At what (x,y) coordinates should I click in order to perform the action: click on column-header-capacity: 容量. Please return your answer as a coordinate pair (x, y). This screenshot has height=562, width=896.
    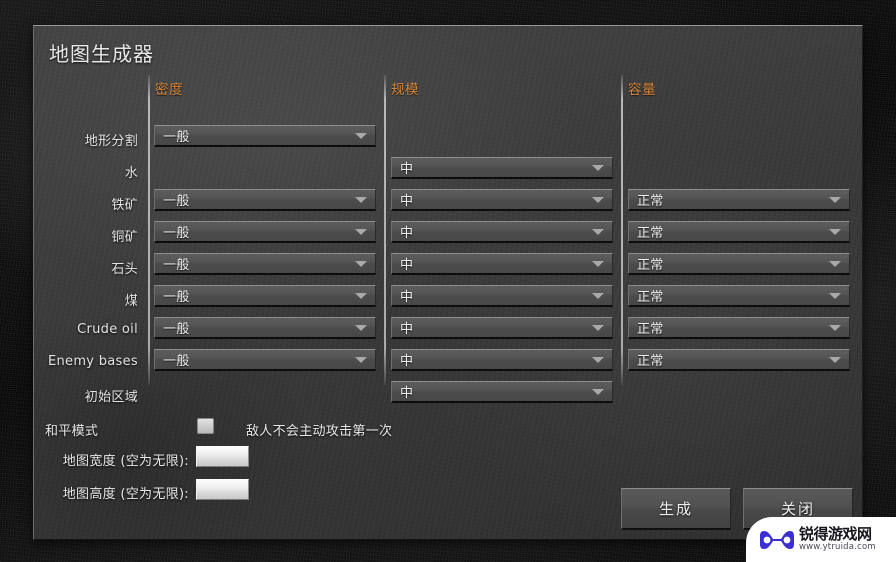
    Looking at the image, I should click on (642, 90).